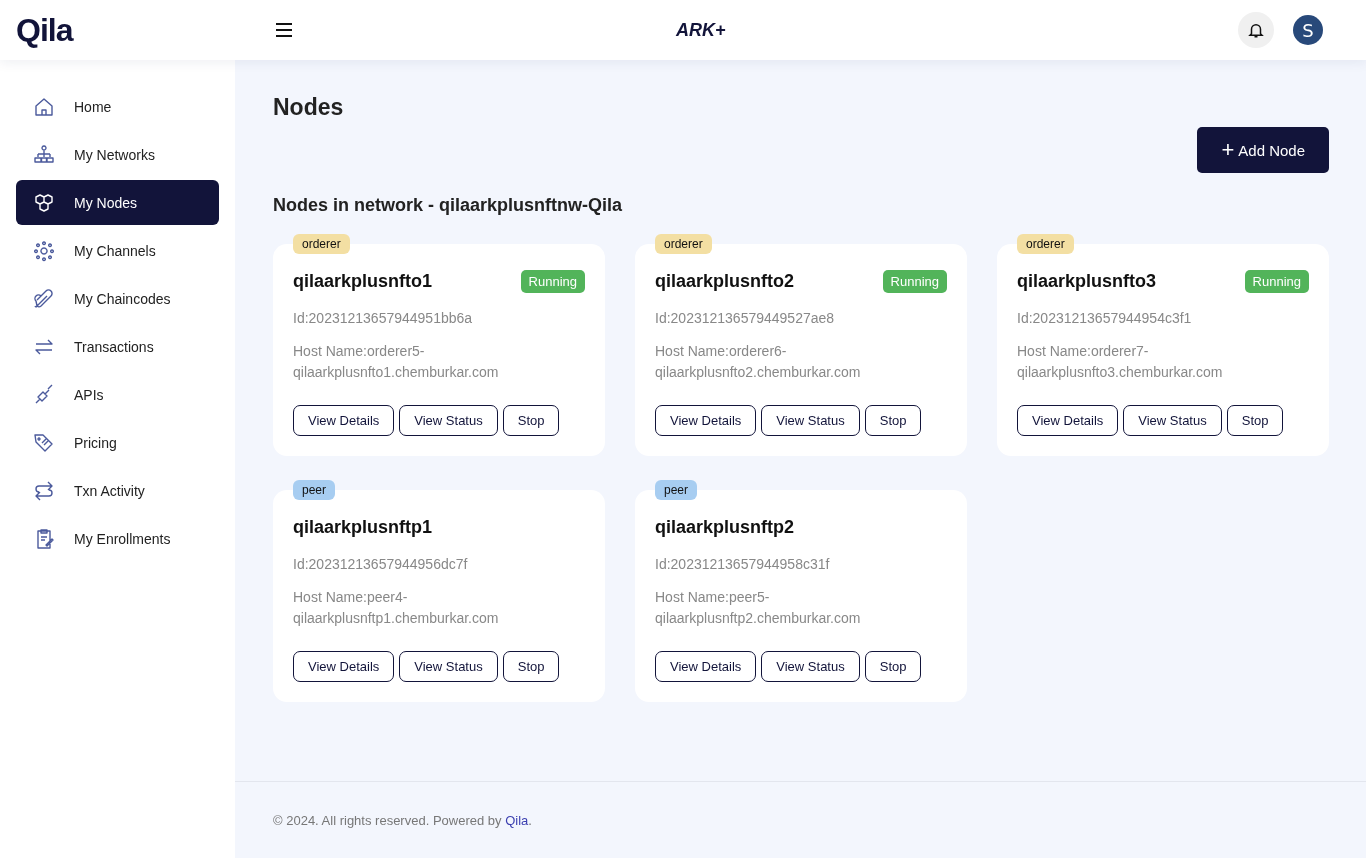 This screenshot has width=1366, height=858. Describe the element at coordinates (383, 318) in the screenshot. I see `node-id: Id:20231213657944951bb6a` at that location.